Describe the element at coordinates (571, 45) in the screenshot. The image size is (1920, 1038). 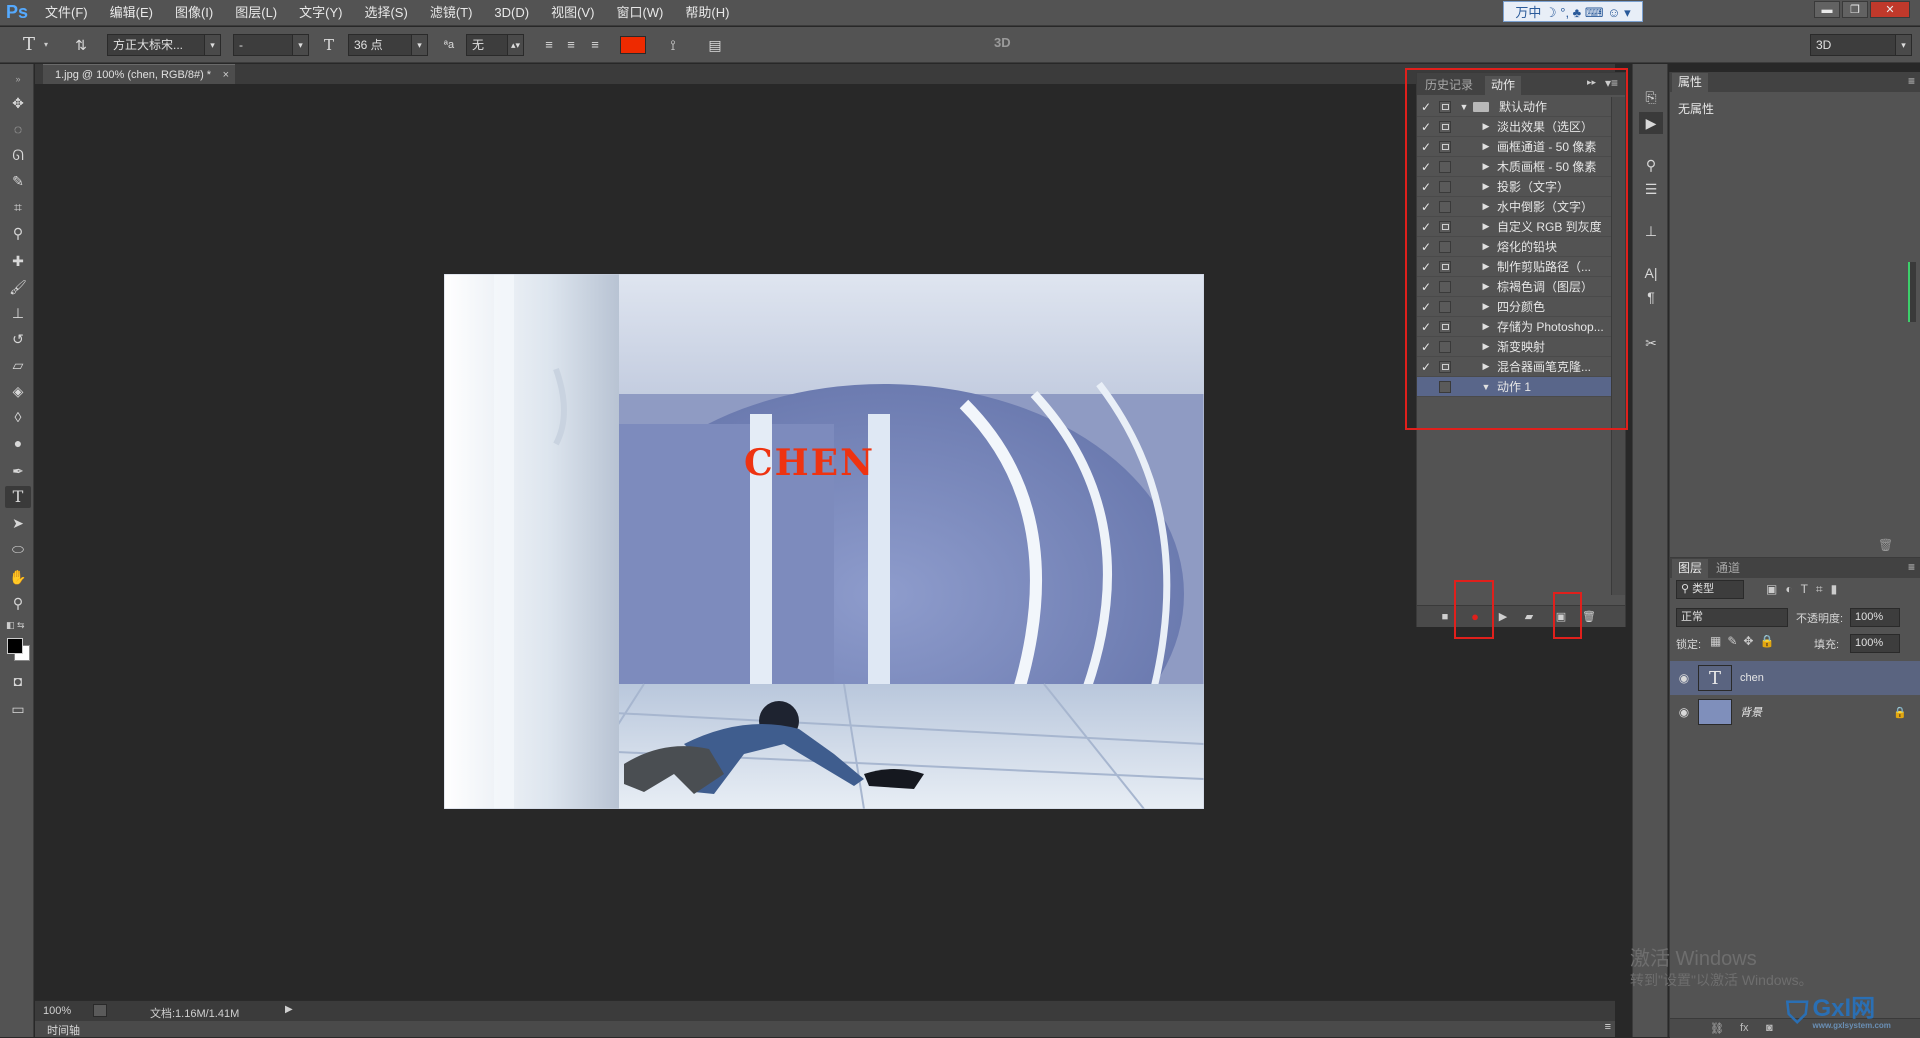
I see `align-center-icon: ≡` at that location.